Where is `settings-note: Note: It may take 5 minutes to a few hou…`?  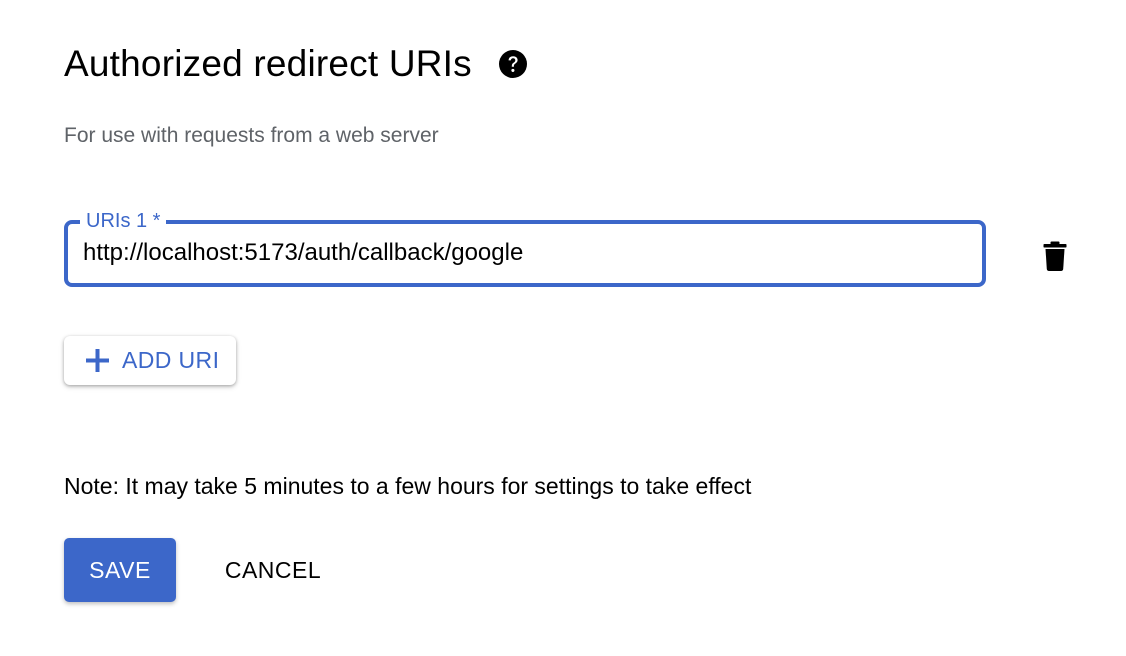 settings-note: Note: It may take 5 minutes to a few hou… is located at coordinates (408, 486).